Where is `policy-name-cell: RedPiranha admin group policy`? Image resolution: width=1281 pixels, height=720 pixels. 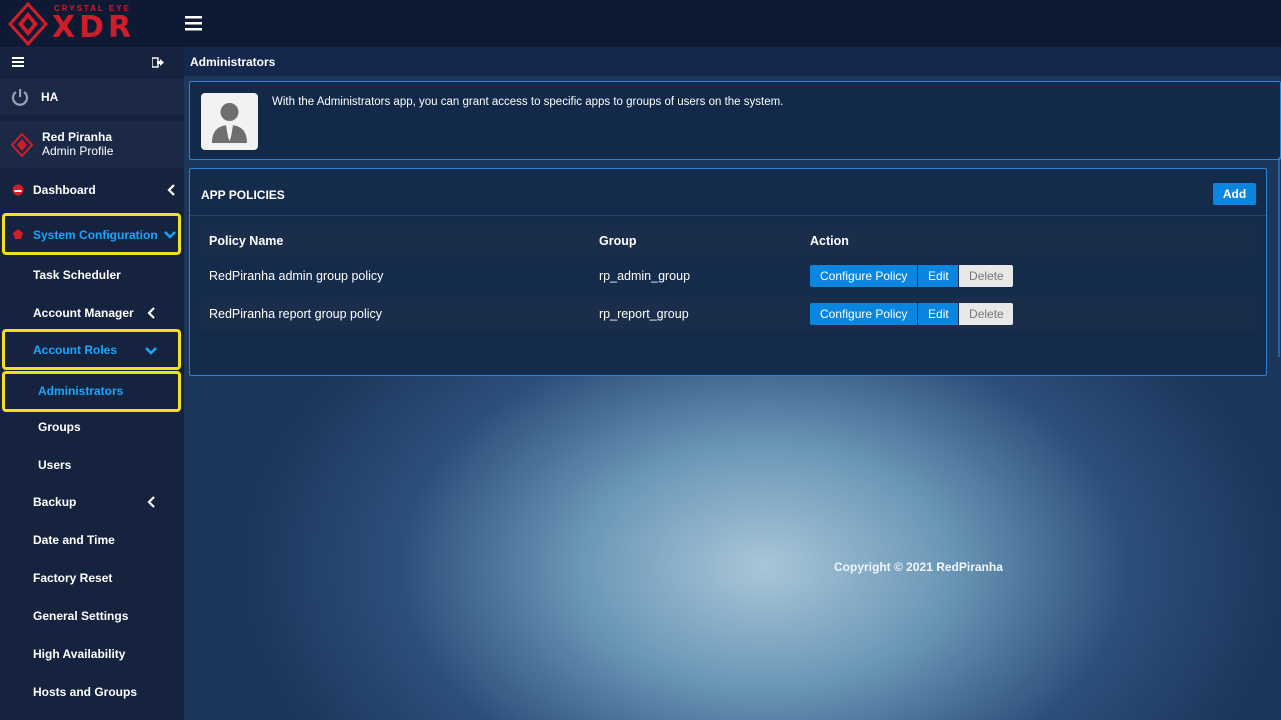
policy-name-cell: RedPiranha admin group policy is located at coordinates (296, 275).